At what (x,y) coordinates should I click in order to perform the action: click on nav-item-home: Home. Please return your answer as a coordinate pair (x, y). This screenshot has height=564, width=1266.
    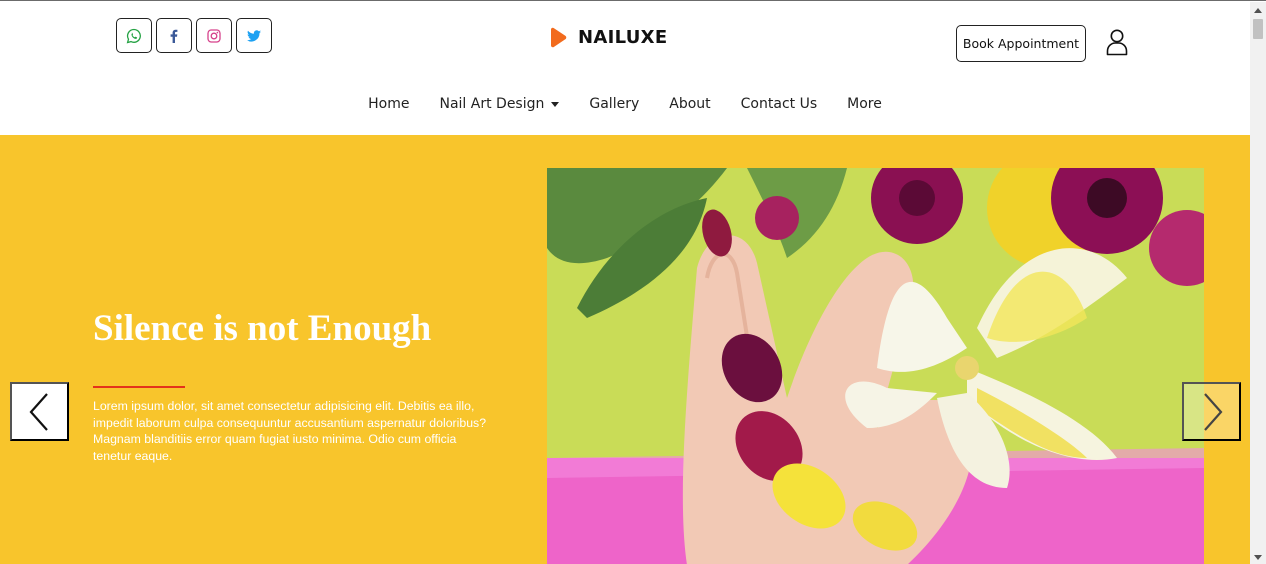
    Looking at the image, I should click on (388, 104).